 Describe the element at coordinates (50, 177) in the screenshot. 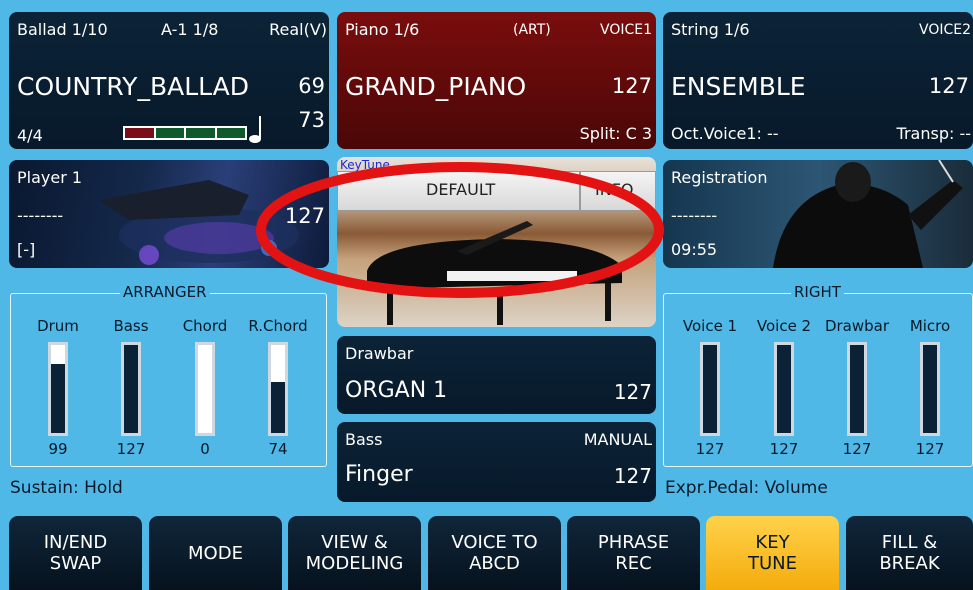

I see `player-title: Player 1` at that location.